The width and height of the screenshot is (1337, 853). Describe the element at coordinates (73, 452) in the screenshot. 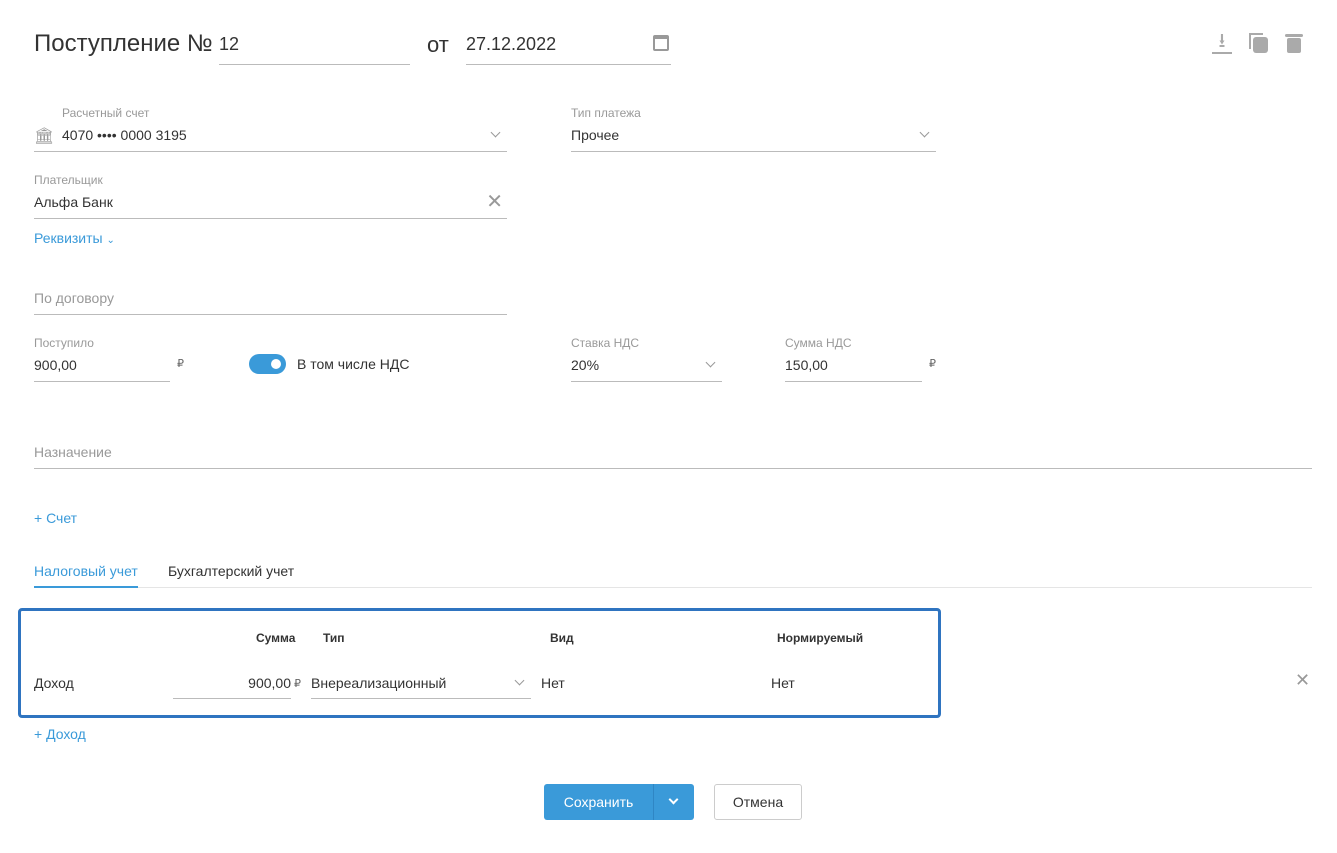

I see `purpose-placeholder: Назначение` at that location.